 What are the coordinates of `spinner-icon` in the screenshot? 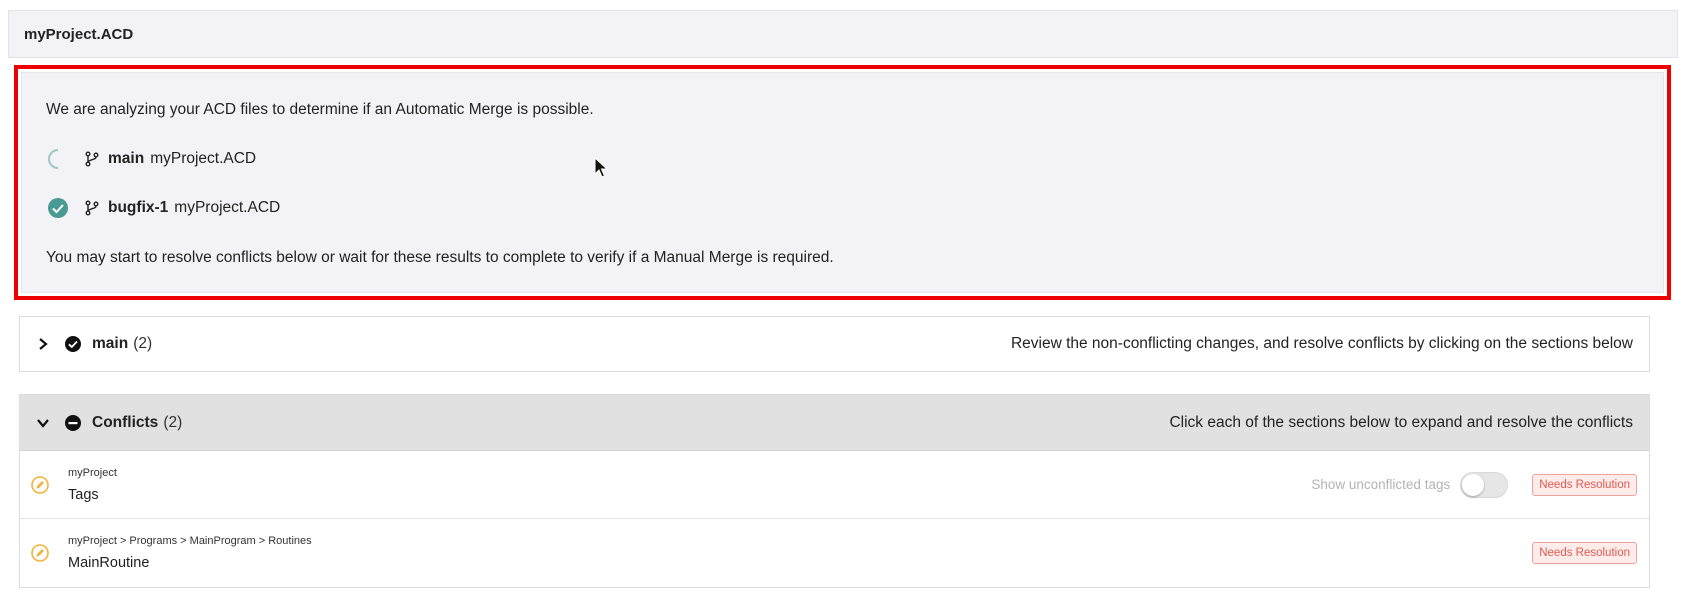 It's located at (58, 159).